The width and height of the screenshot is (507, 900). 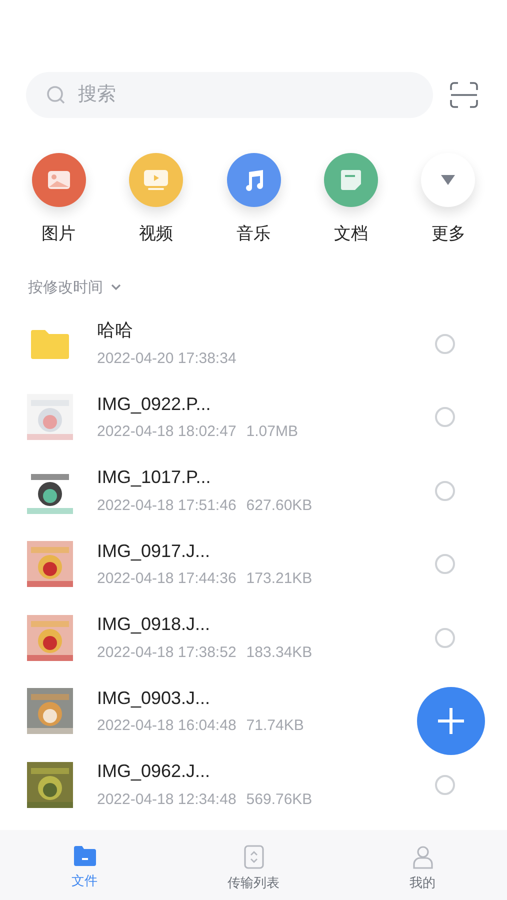 I want to click on category-button: 音乐, so click(x=253, y=199).